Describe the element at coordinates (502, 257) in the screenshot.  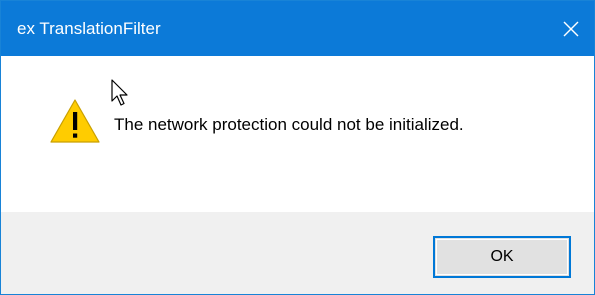
I see `ok-button: OK` at that location.